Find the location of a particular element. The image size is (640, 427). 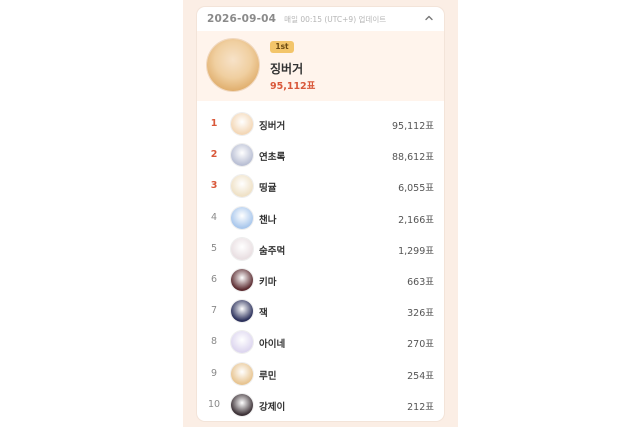

ranking-row: 10 강제이 212표 is located at coordinates (320, 405).